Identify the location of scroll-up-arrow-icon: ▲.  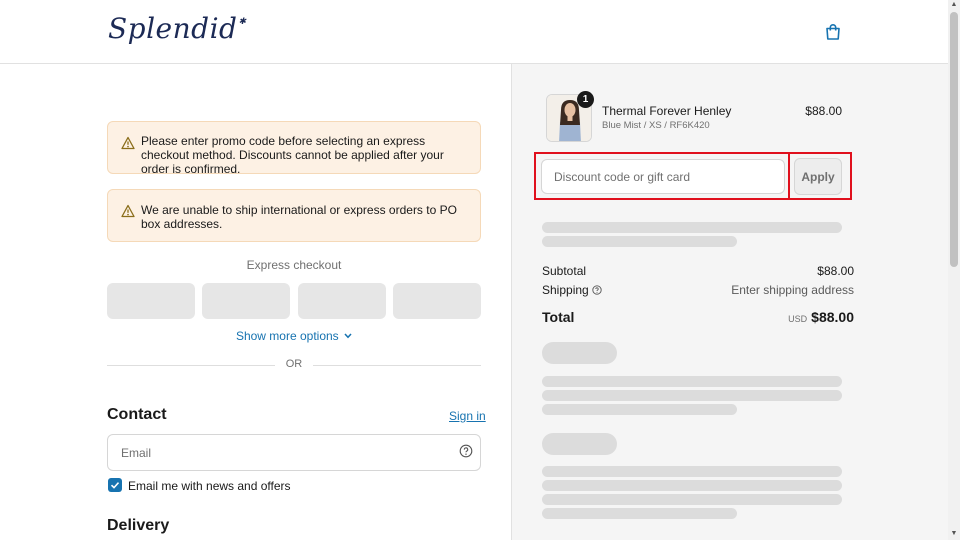
(954, 5).